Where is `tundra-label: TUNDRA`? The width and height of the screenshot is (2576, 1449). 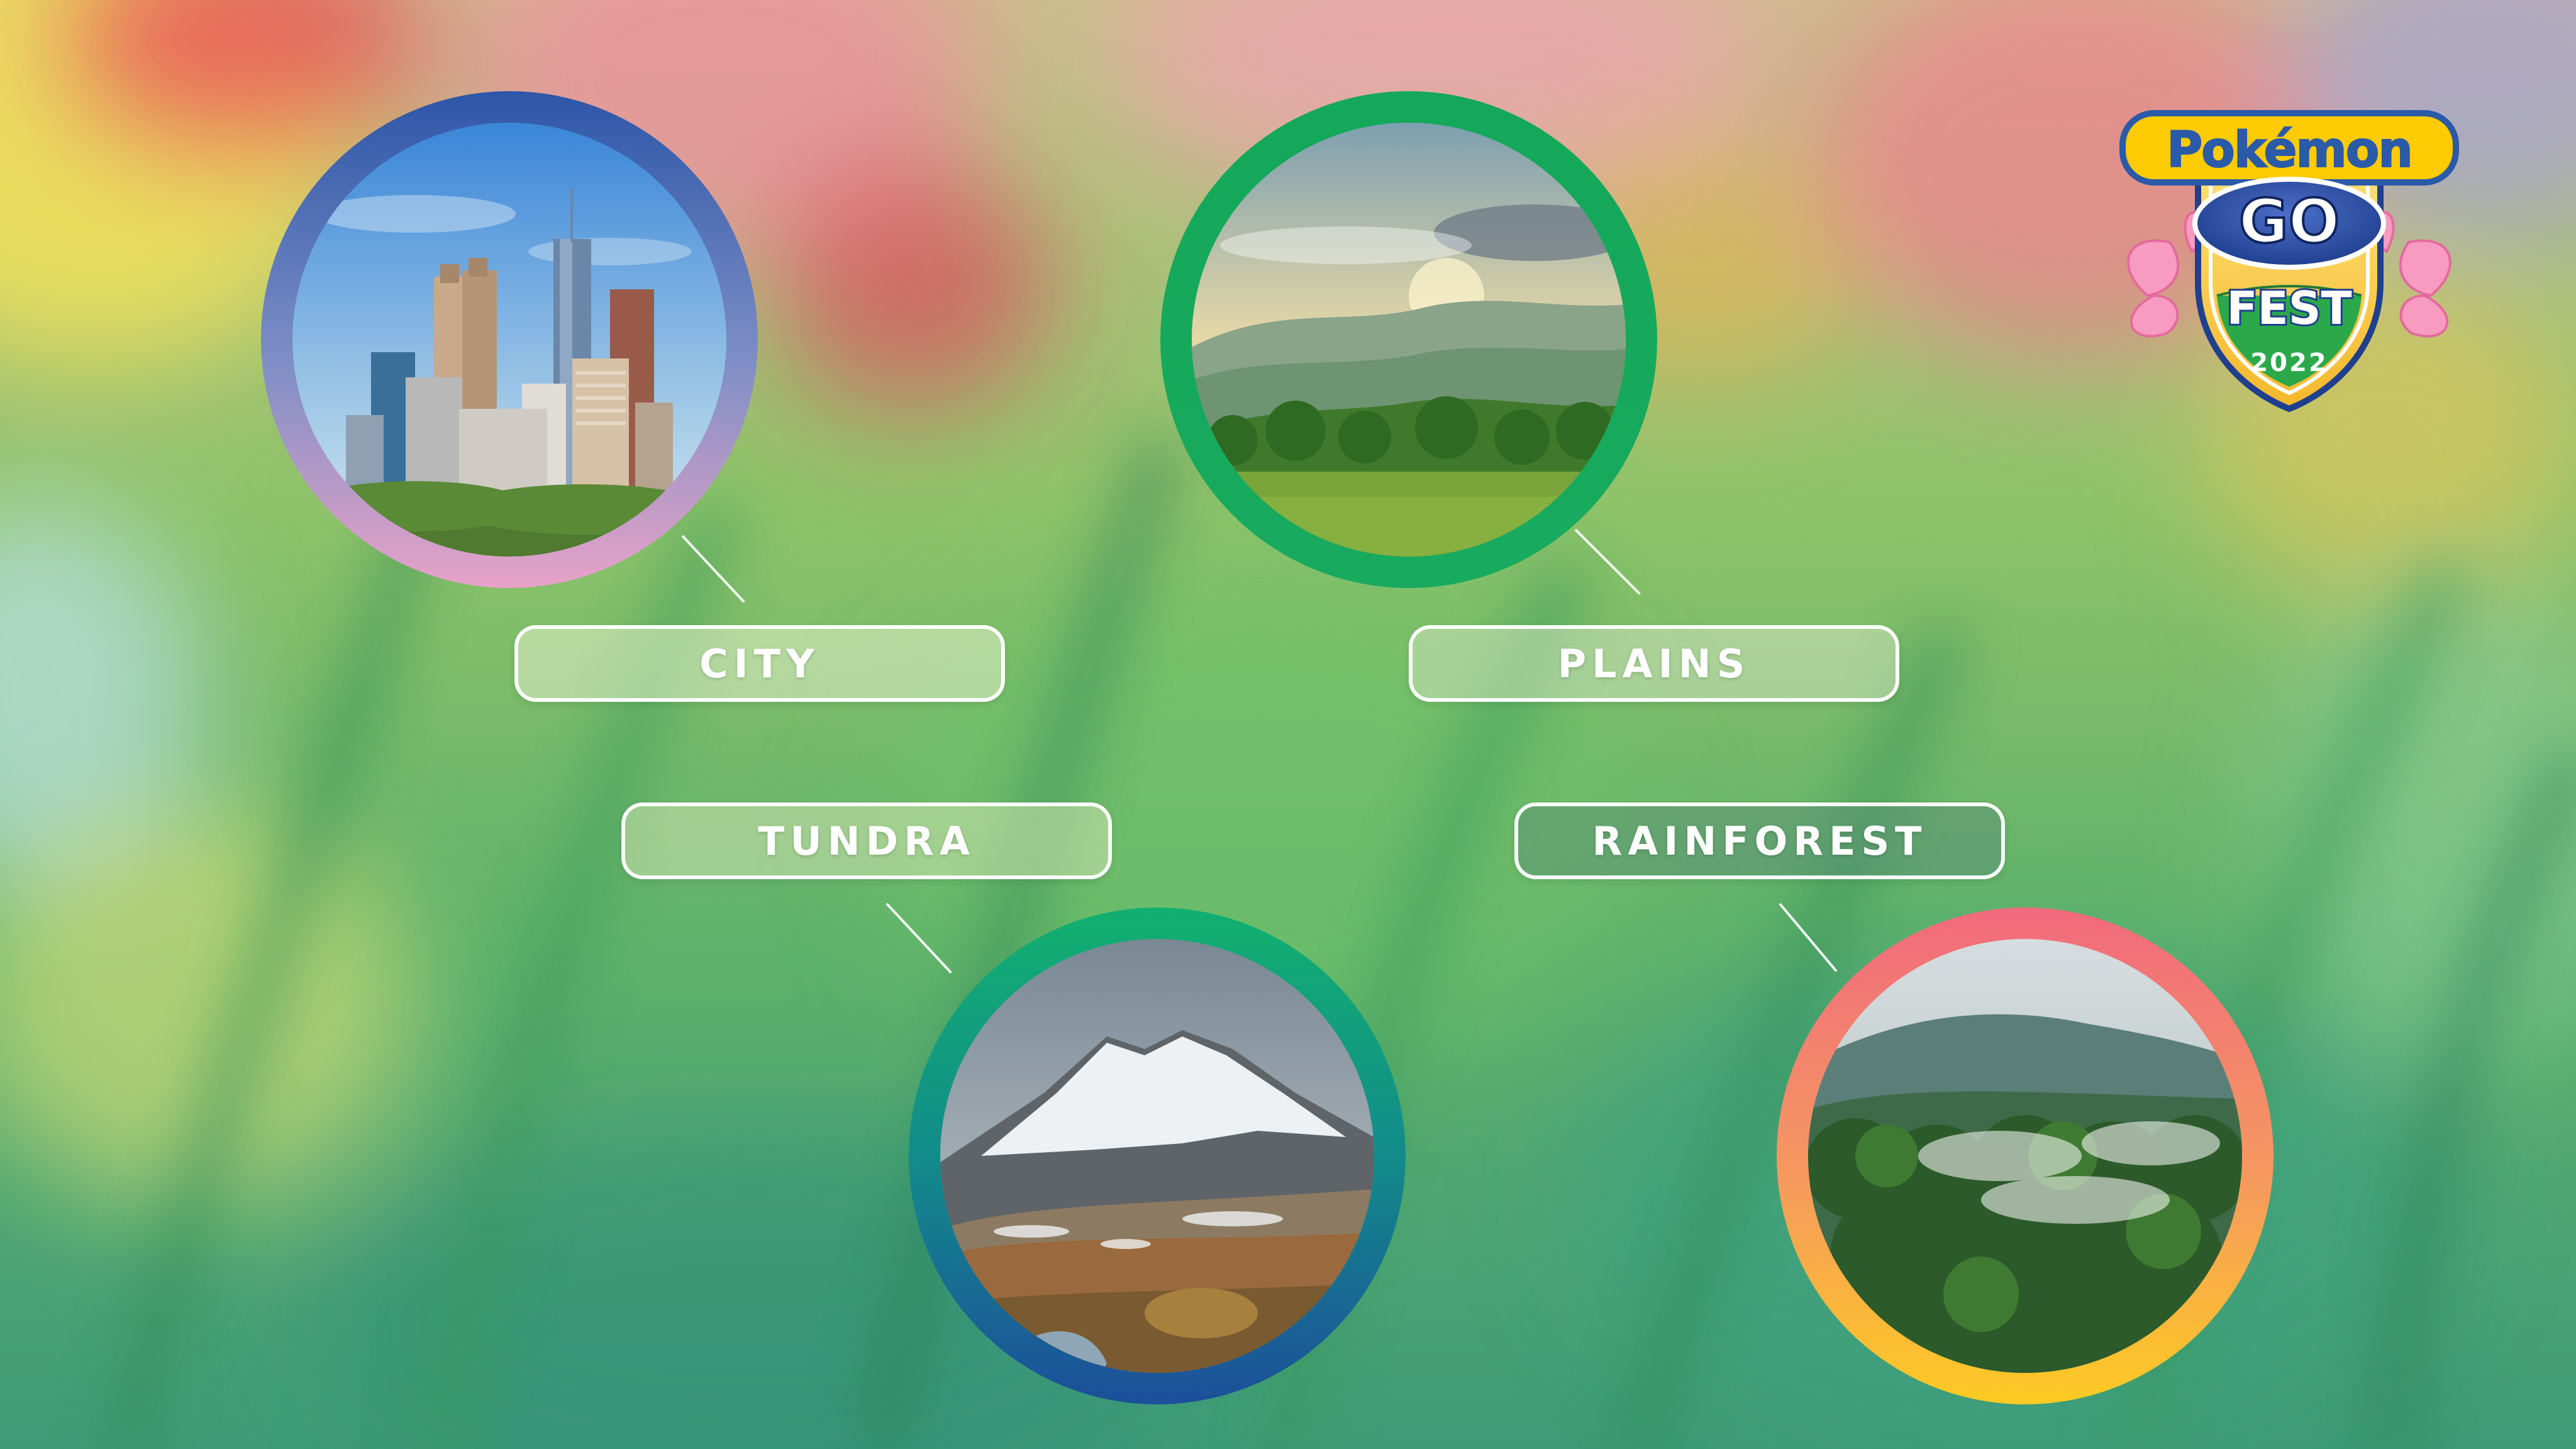 tundra-label: TUNDRA is located at coordinates (866, 841).